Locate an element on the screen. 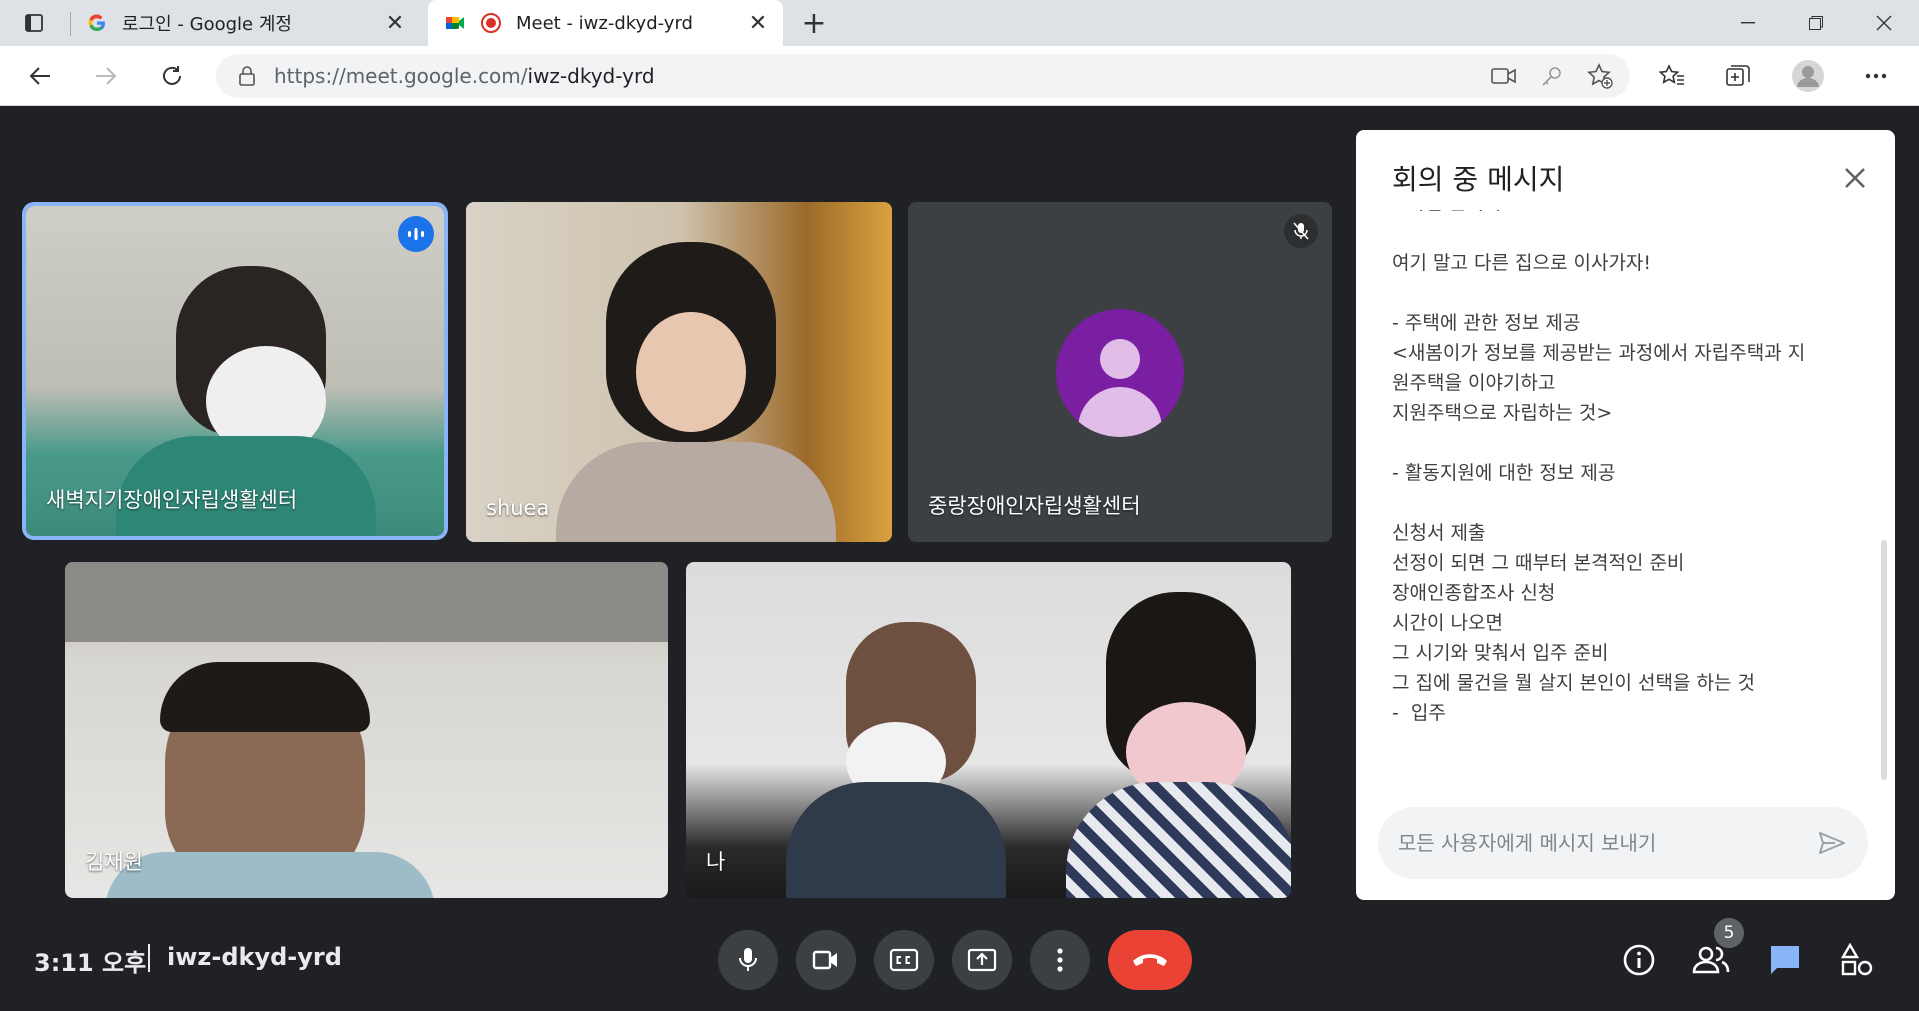 The height and width of the screenshot is (1011, 1919). avatar-head is located at coordinates (1120, 359).